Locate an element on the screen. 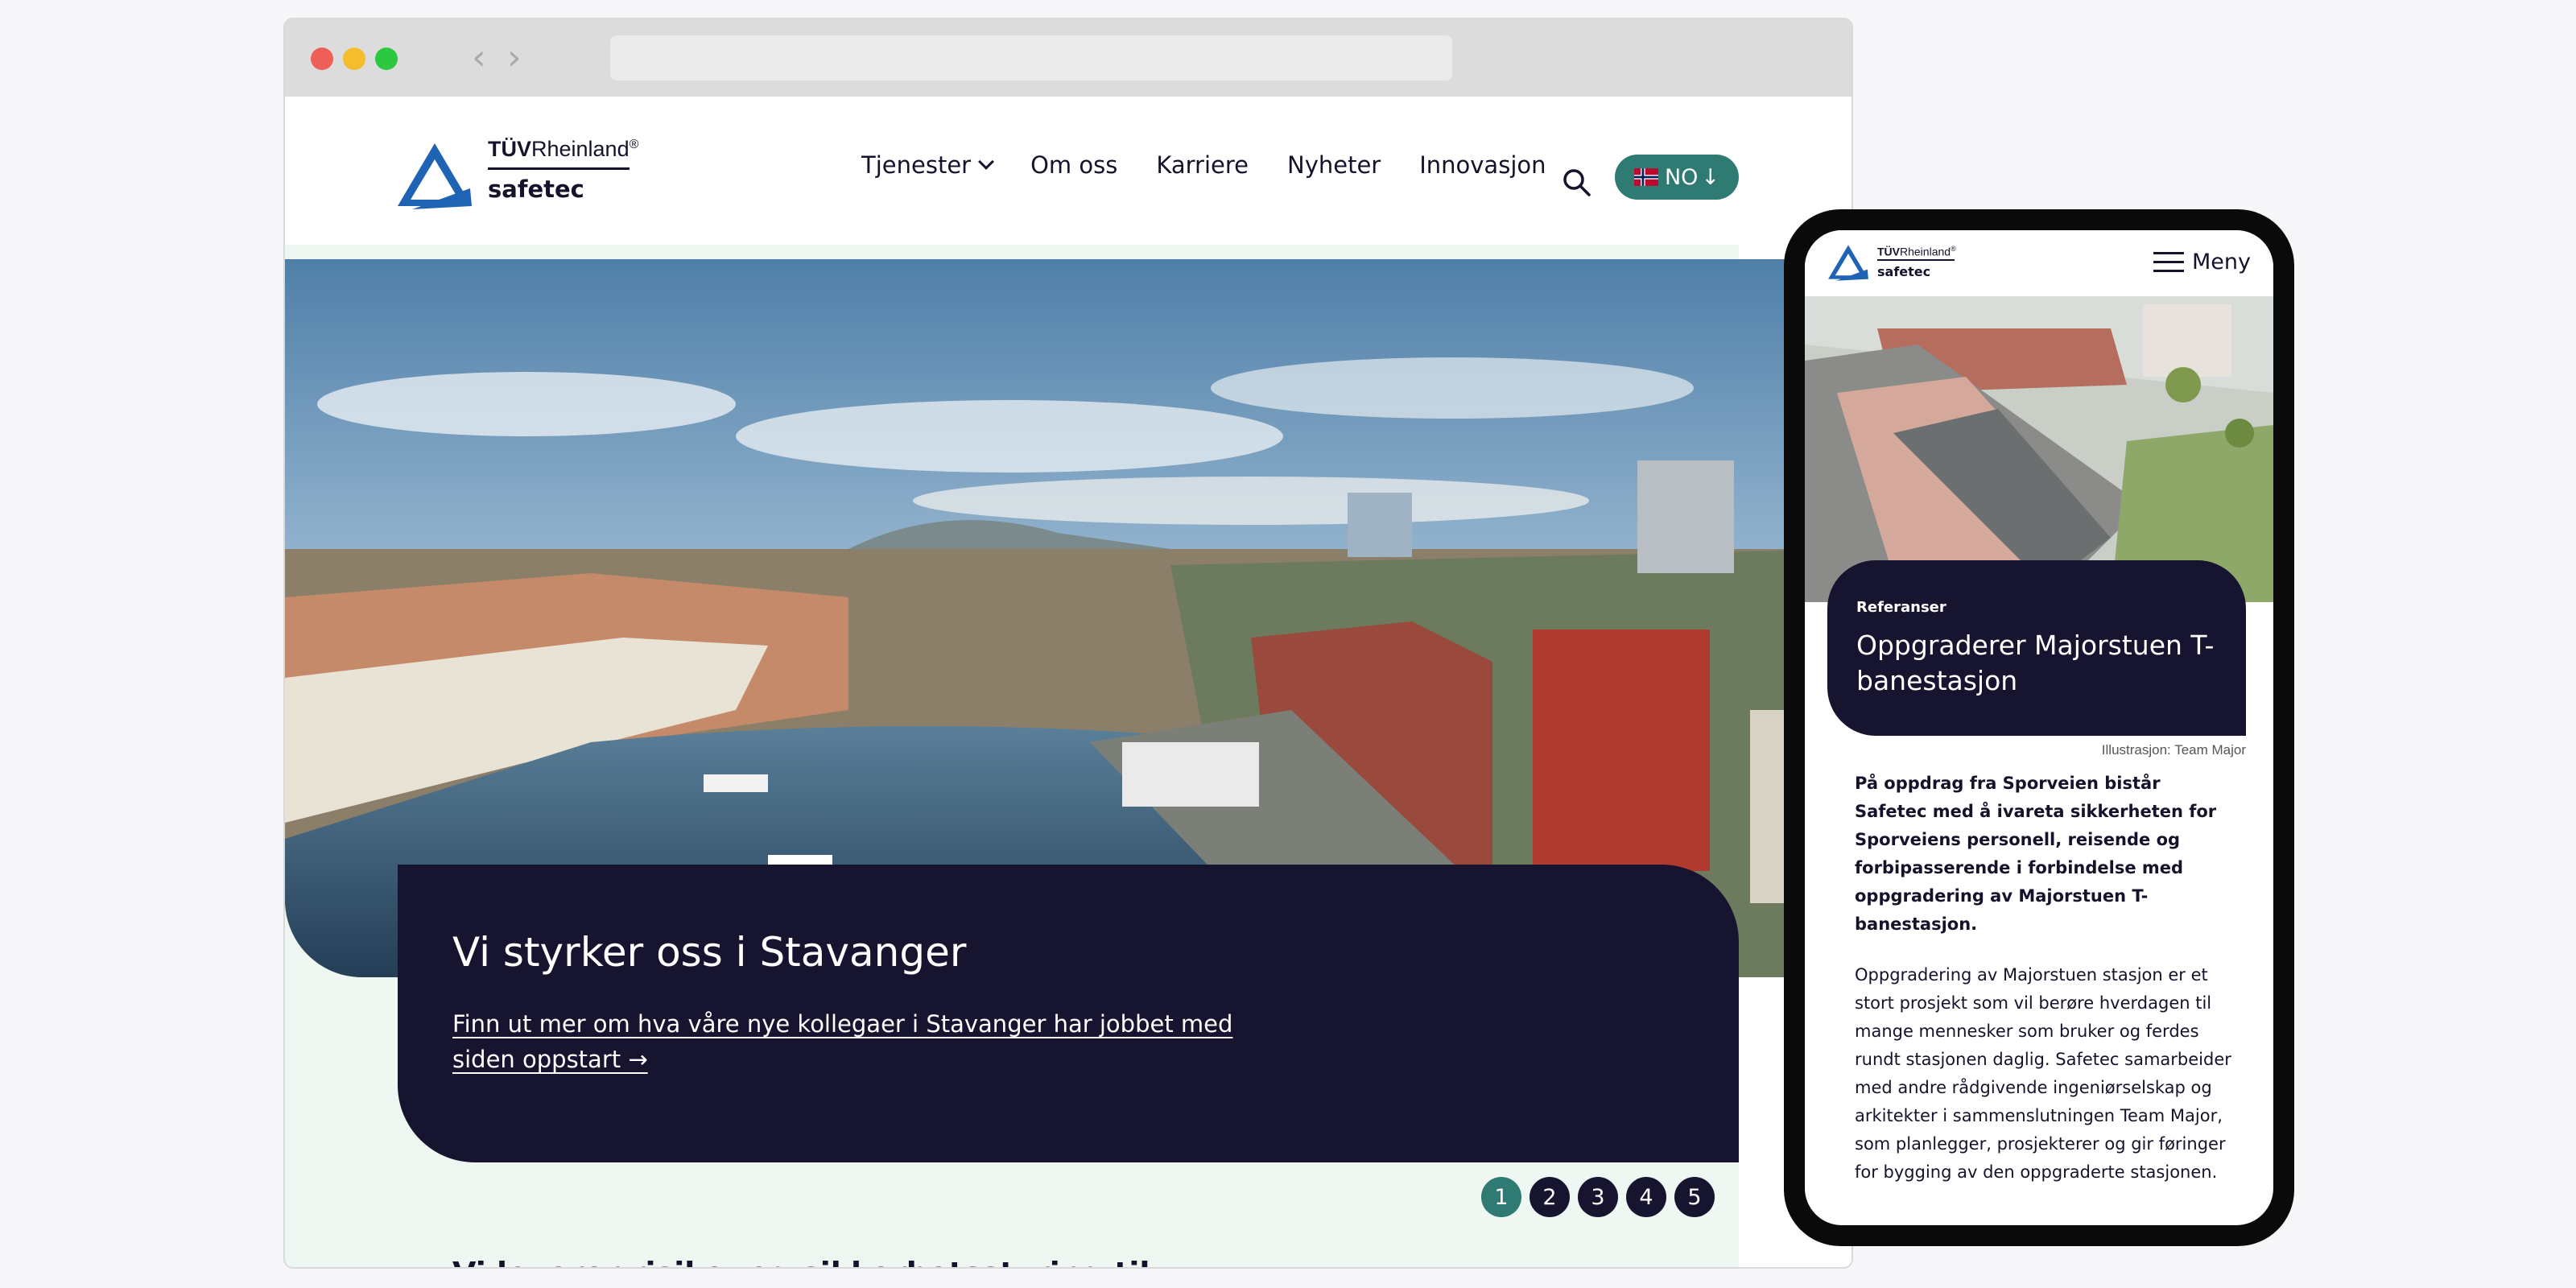 The width and height of the screenshot is (2576, 1288). mobile-menu-label: Meny is located at coordinates (2221, 262).